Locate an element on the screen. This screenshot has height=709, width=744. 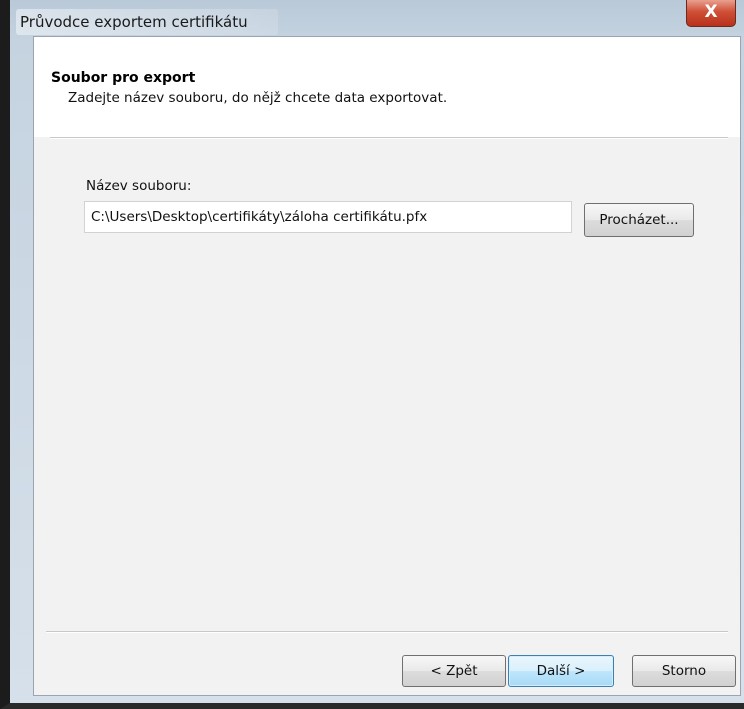
file-name-label: Název souboru: is located at coordinates (139, 186).